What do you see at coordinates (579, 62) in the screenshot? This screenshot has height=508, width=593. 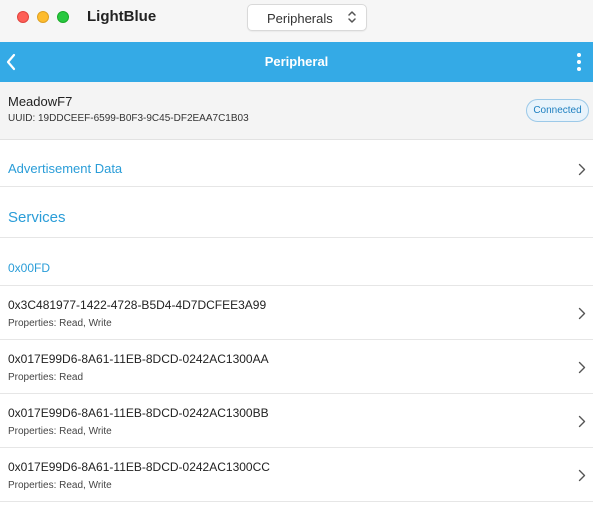 I see `more-options-icon` at bounding box center [579, 62].